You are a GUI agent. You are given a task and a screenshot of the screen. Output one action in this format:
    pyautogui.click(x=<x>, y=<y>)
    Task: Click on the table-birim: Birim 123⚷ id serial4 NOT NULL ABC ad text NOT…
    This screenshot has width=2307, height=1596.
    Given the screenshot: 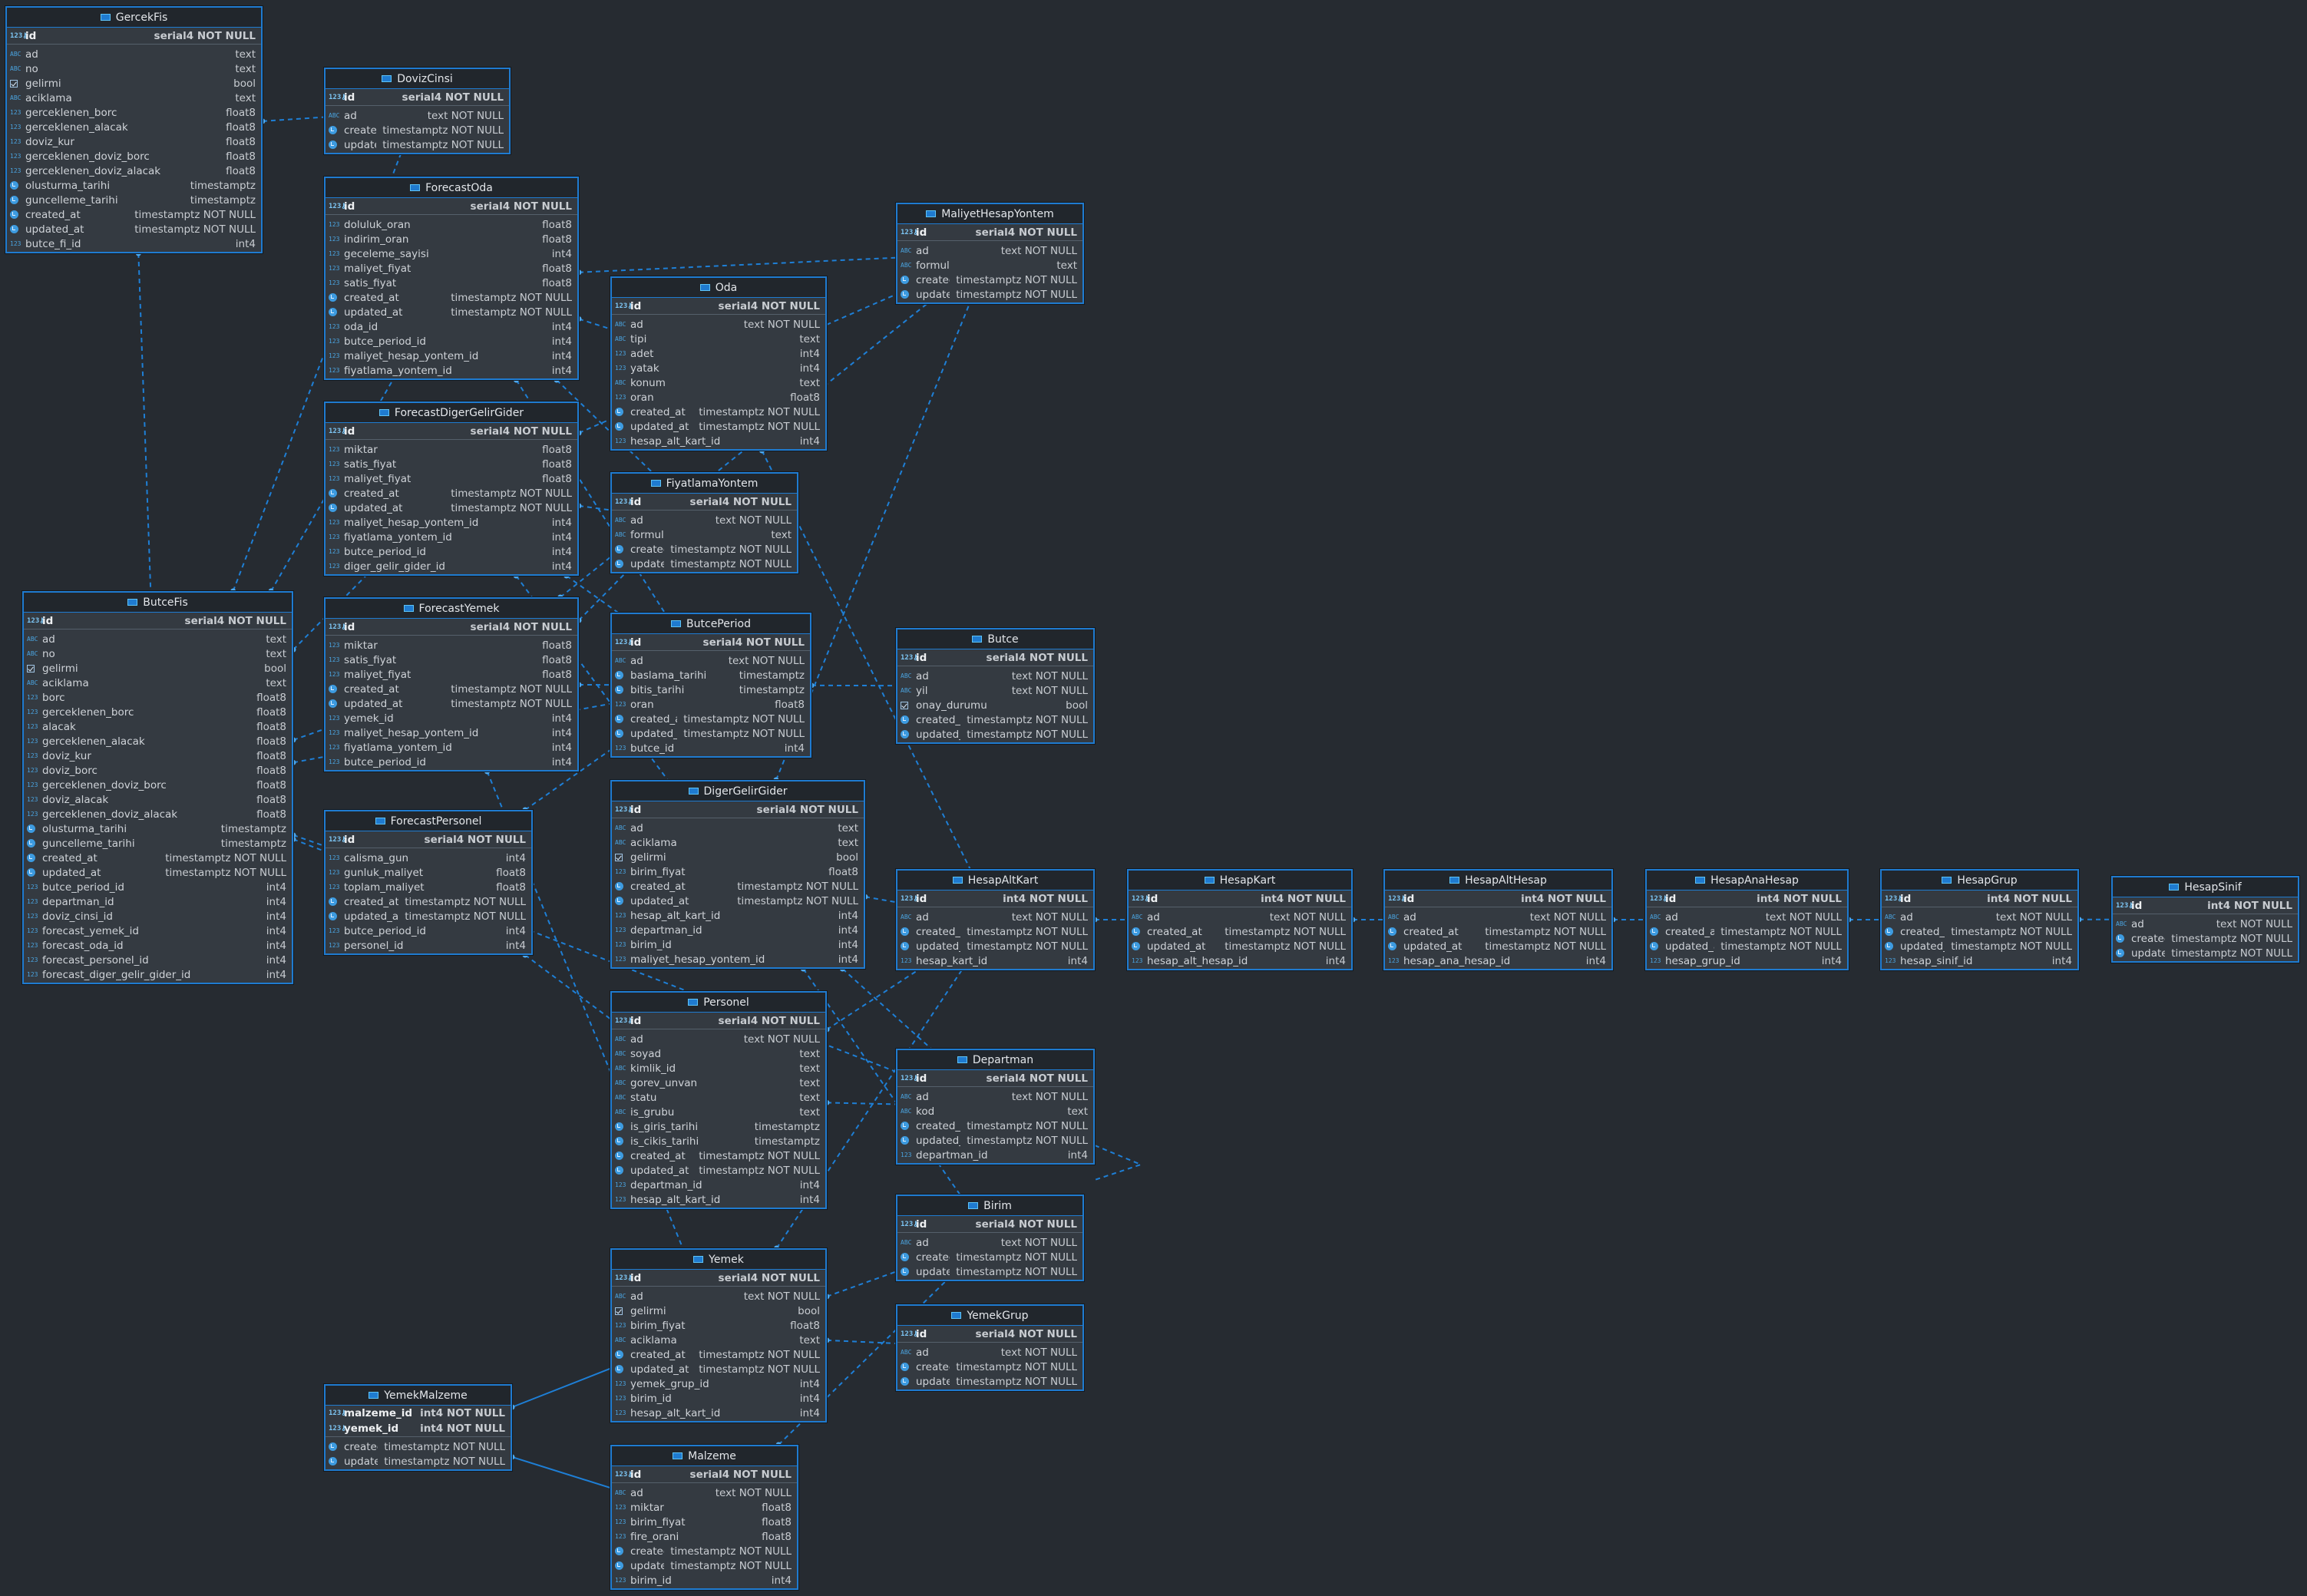 What is the action you would take?
    pyautogui.click(x=990, y=1238)
    